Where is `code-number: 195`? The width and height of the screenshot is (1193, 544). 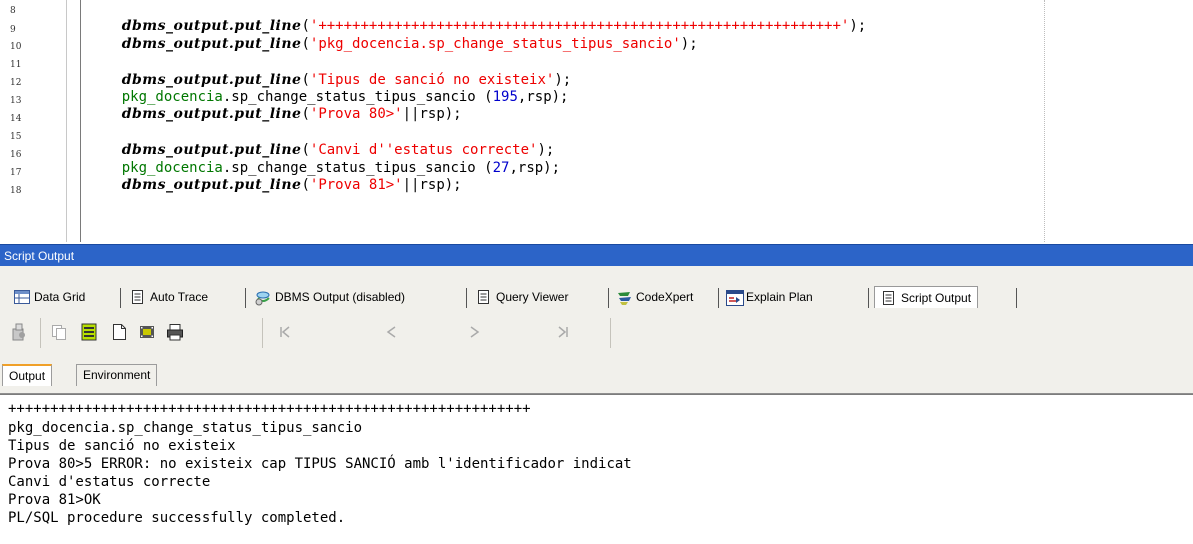 code-number: 195 is located at coordinates (505, 97).